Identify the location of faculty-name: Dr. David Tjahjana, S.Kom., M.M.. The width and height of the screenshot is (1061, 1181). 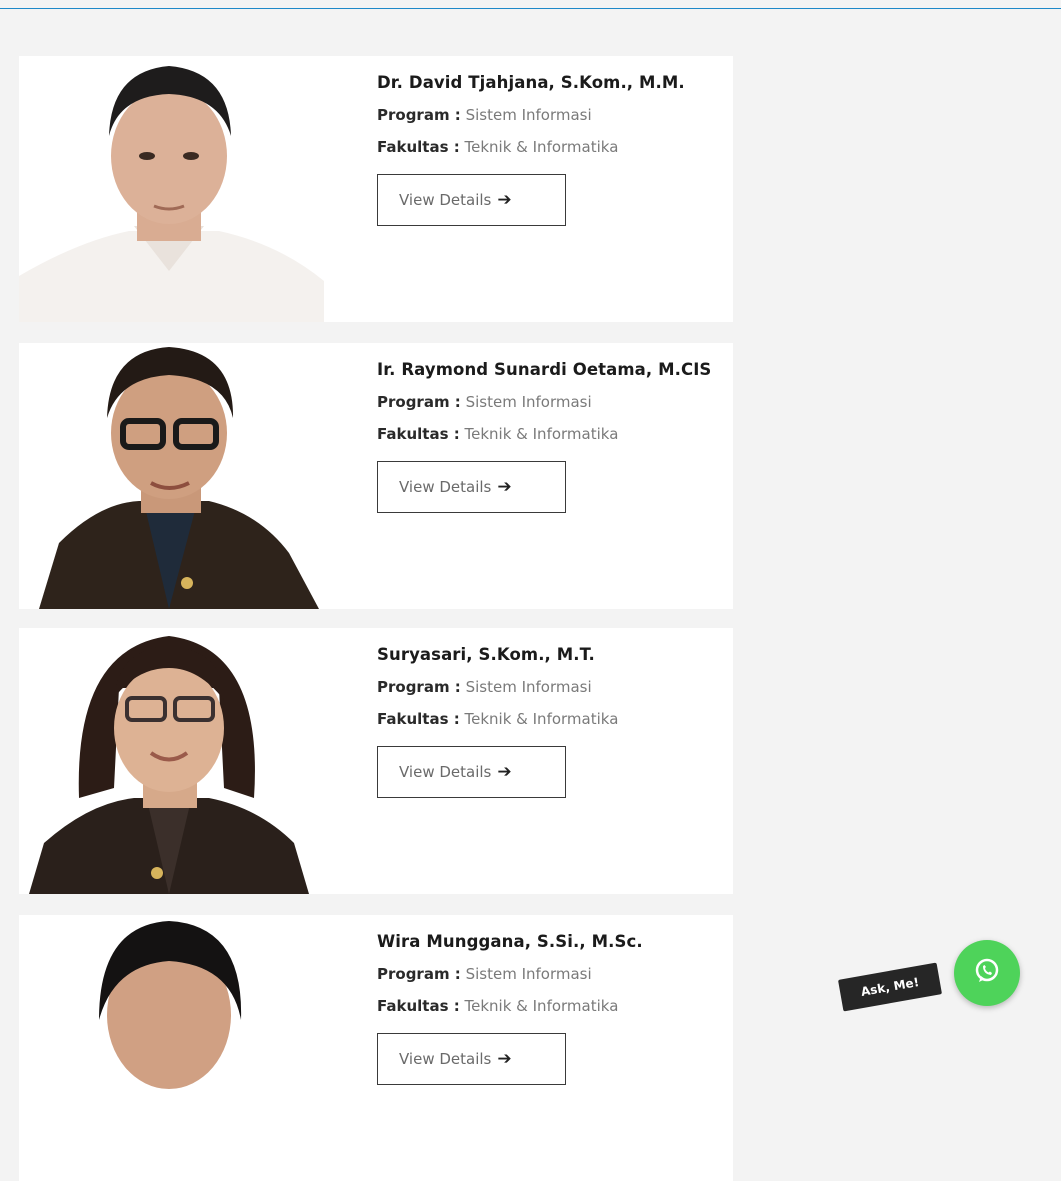
(531, 82).